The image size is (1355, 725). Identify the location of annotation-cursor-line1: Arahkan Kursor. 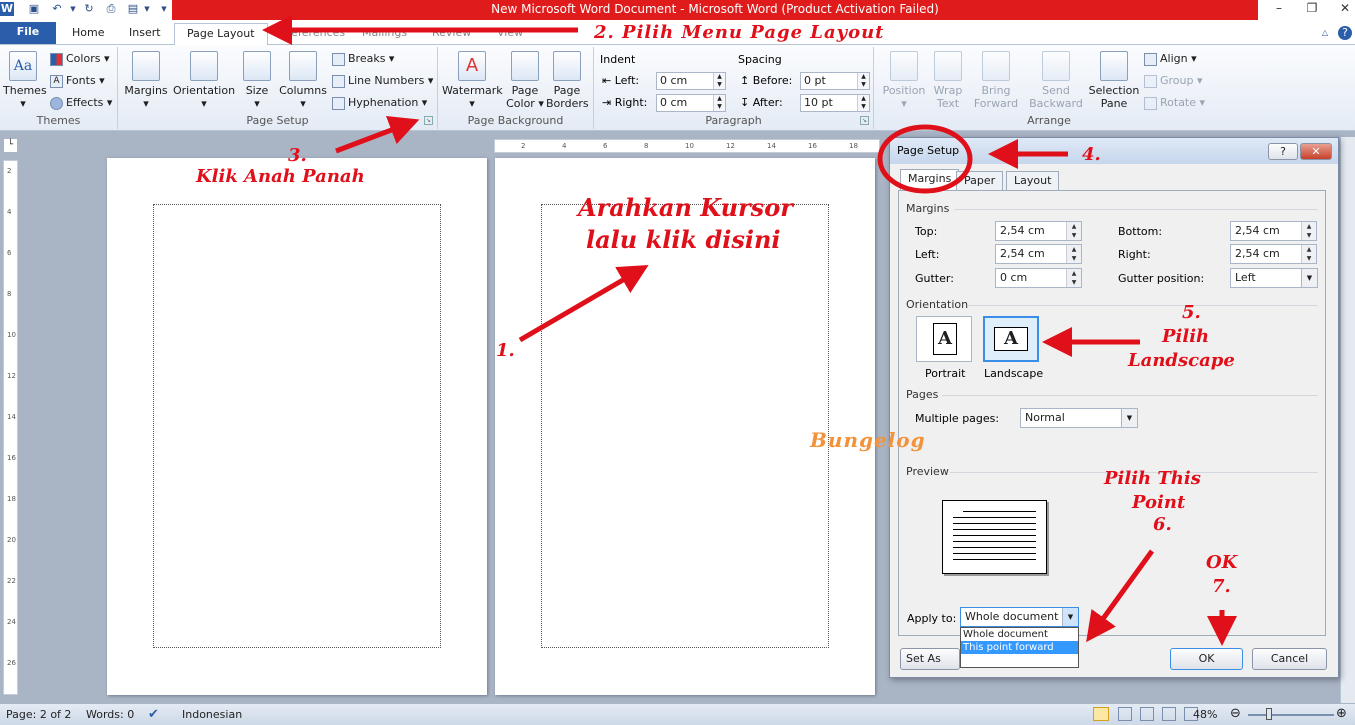
(685, 207).